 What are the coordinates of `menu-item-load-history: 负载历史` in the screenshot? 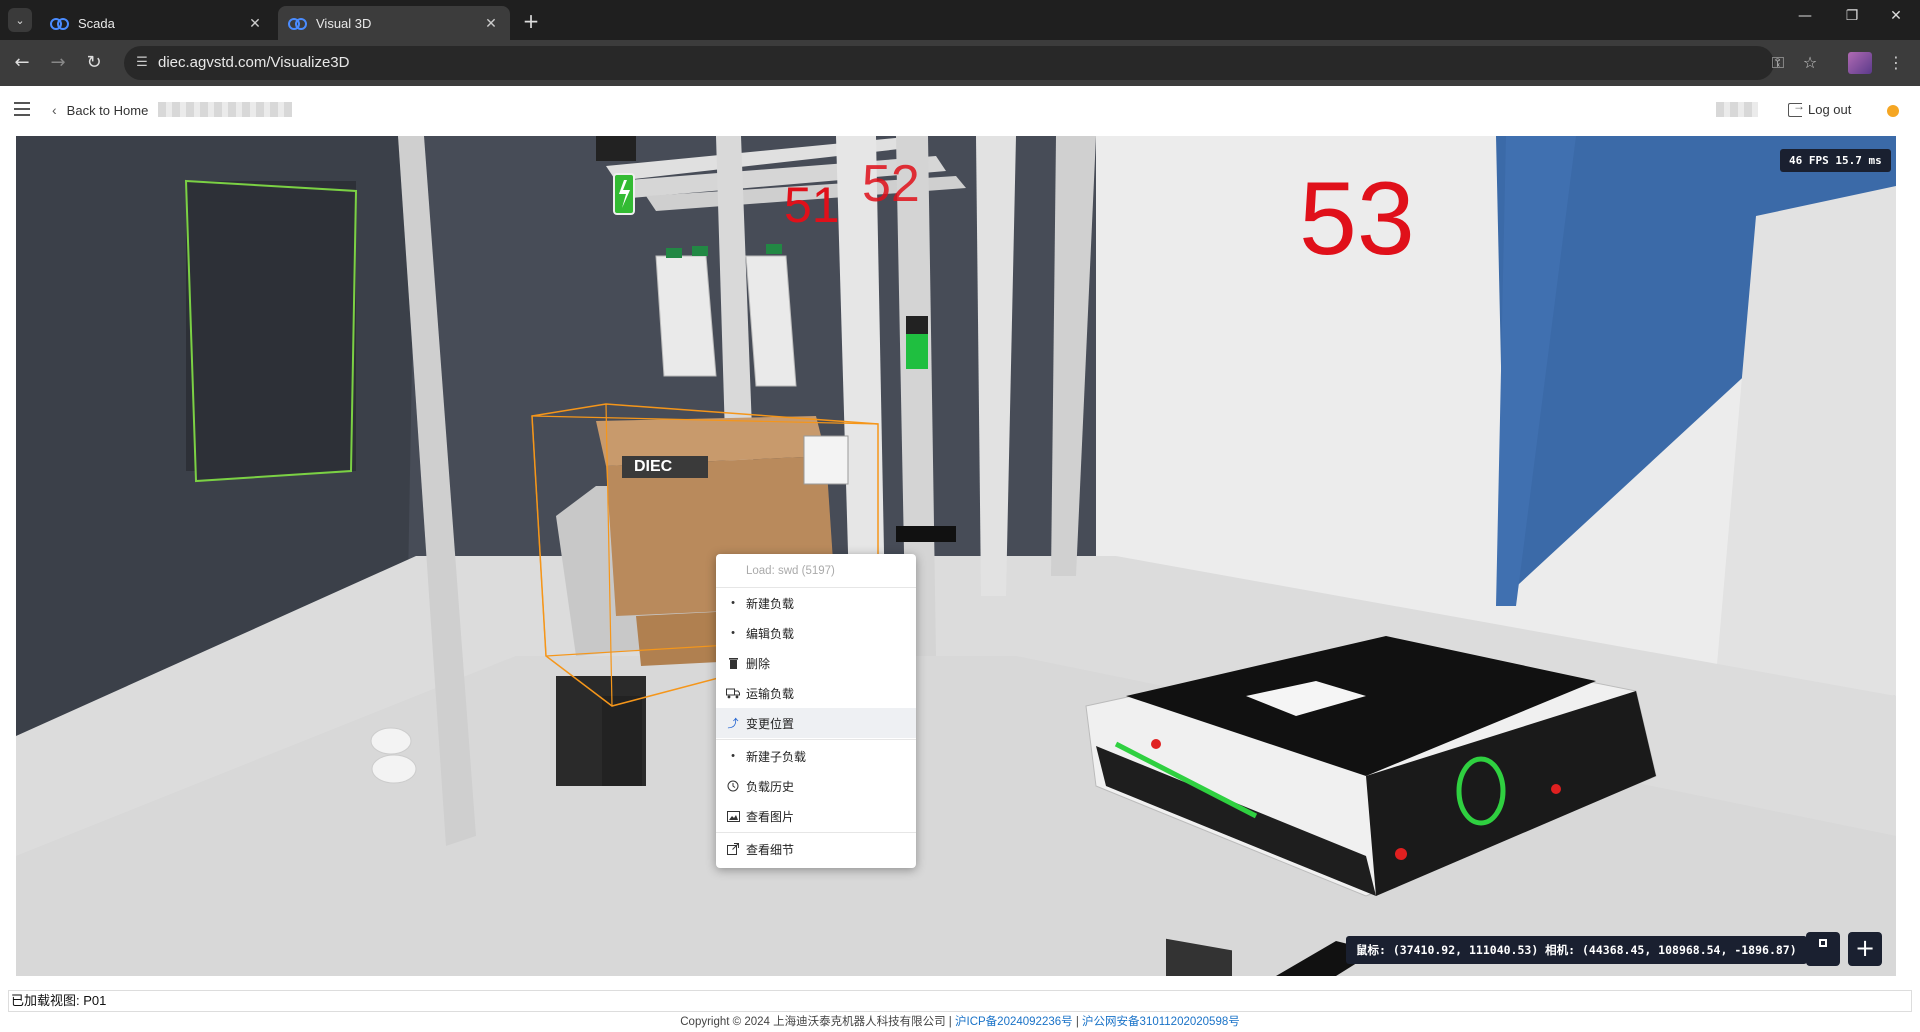 It's located at (816, 786).